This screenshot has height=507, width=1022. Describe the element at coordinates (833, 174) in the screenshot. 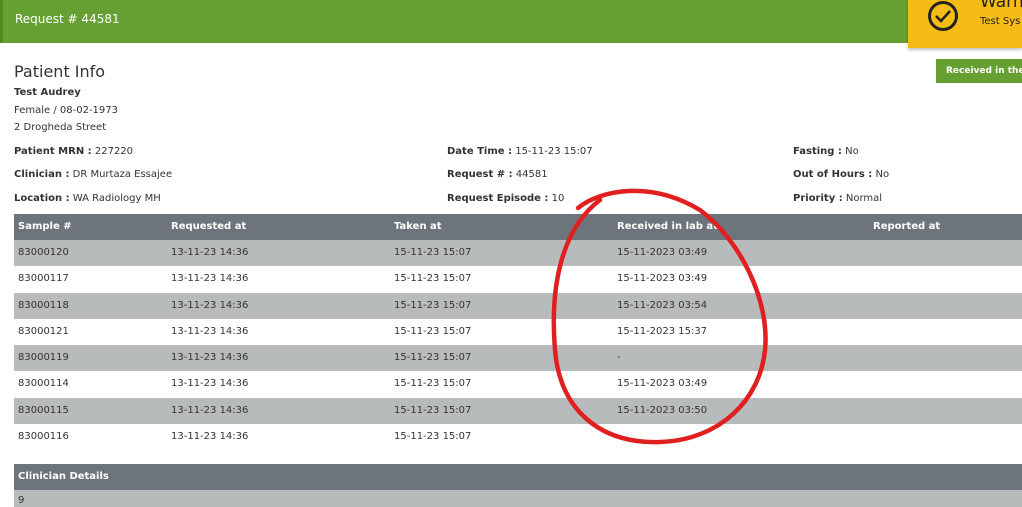

I see `out-of-hours-label: Out of Hours :` at that location.